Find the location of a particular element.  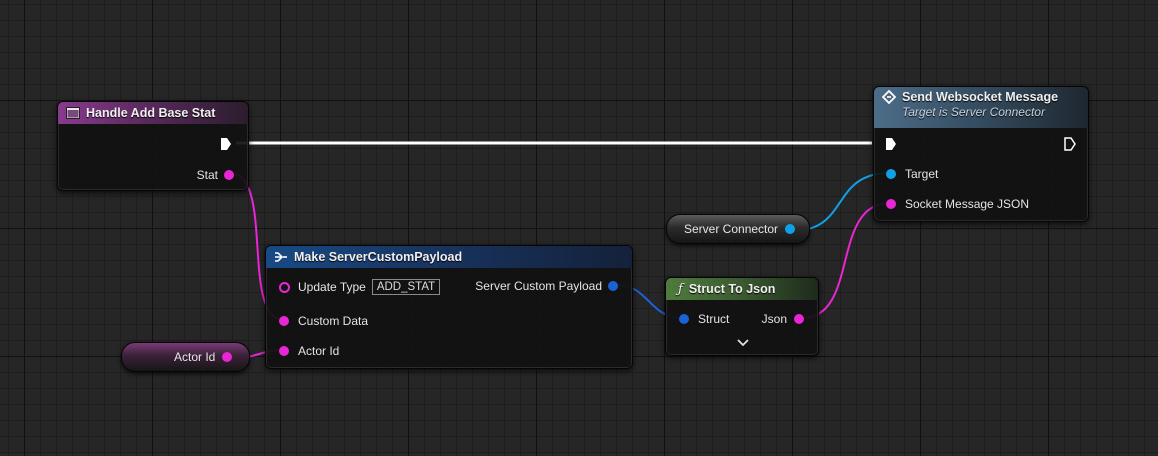

target-input-pin is located at coordinates (891, 174).